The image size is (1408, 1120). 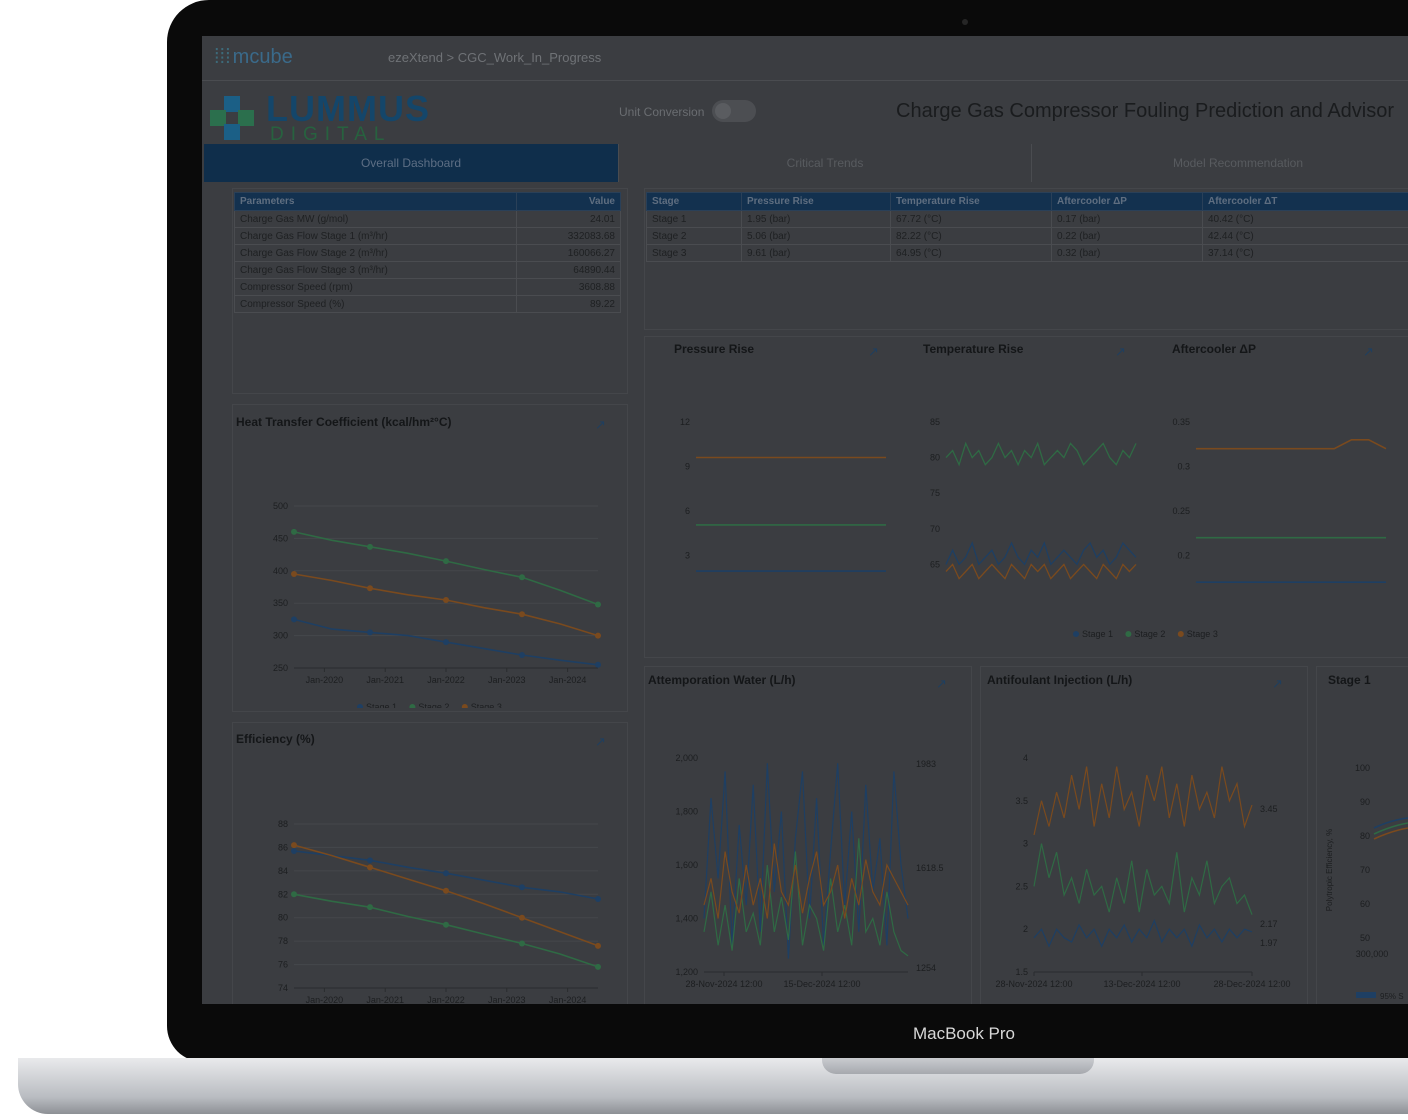 What do you see at coordinates (375, 201) in the screenshot?
I see `col-parameters: Parameters` at bounding box center [375, 201].